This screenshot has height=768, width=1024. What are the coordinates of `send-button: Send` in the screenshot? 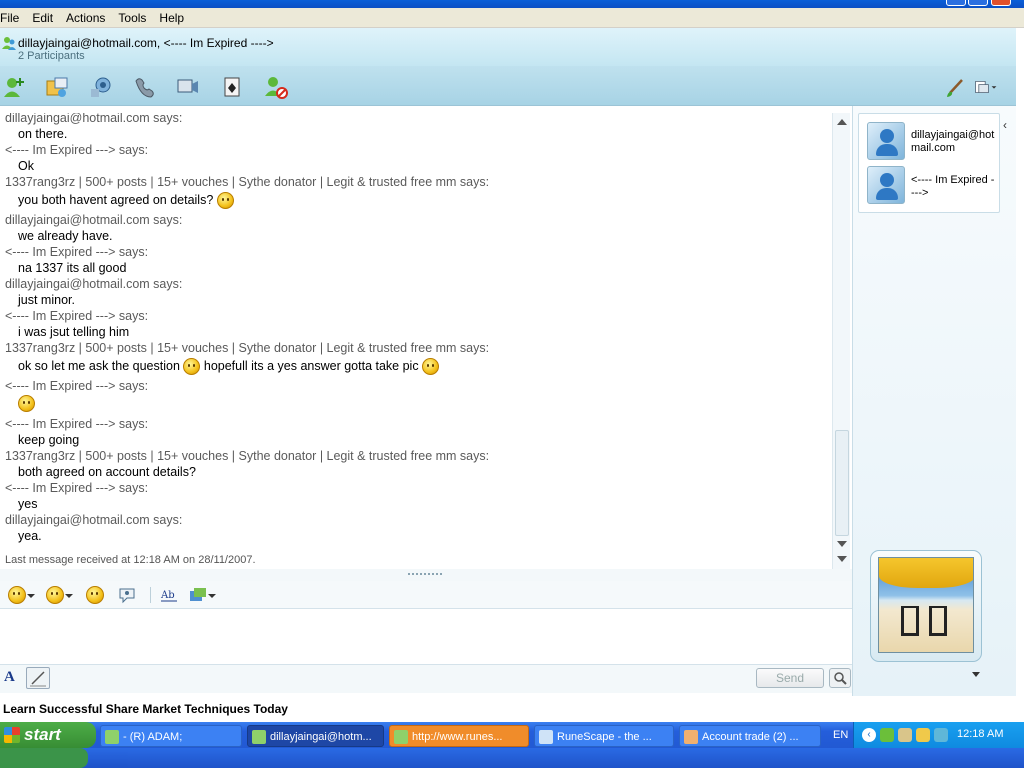 It's located at (790, 678).